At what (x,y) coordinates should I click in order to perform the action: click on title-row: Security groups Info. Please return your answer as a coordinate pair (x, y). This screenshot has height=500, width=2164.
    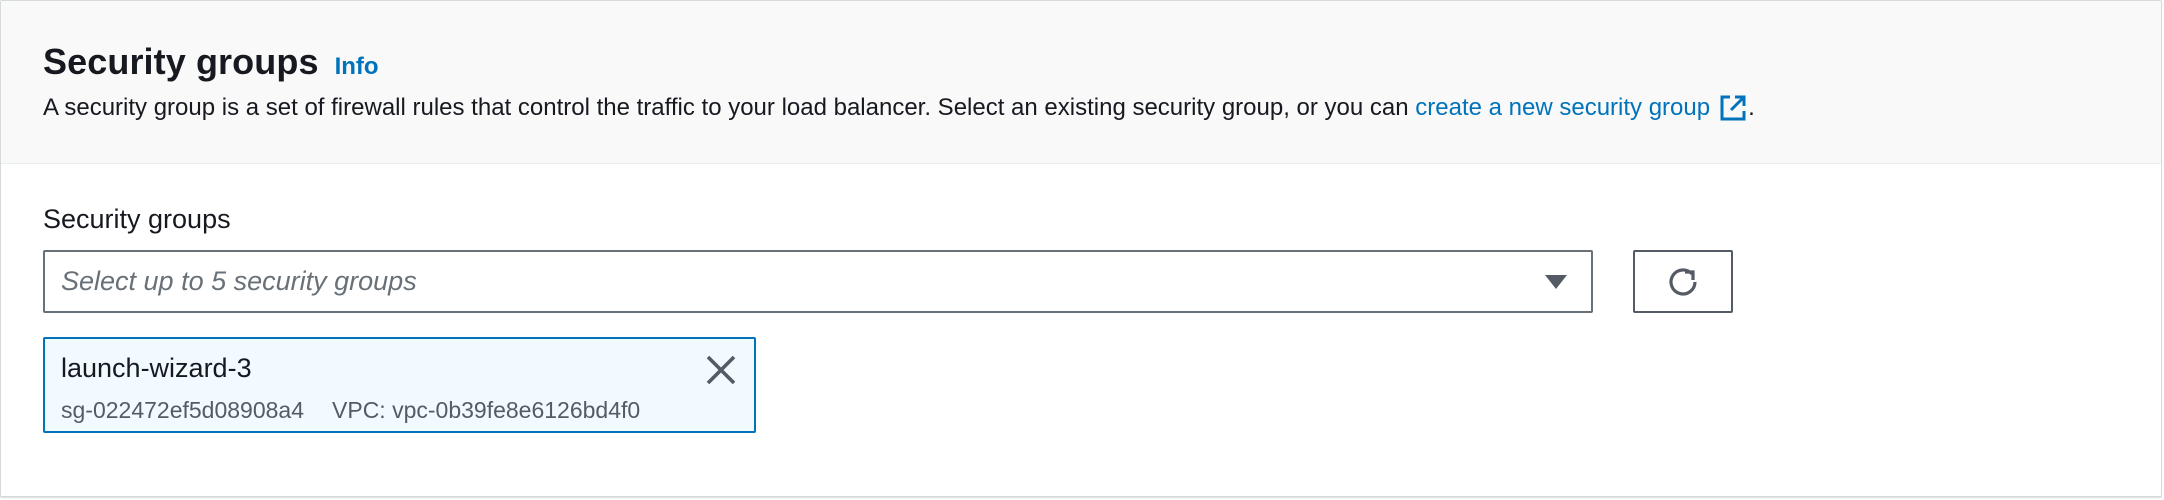
    Looking at the image, I should click on (211, 62).